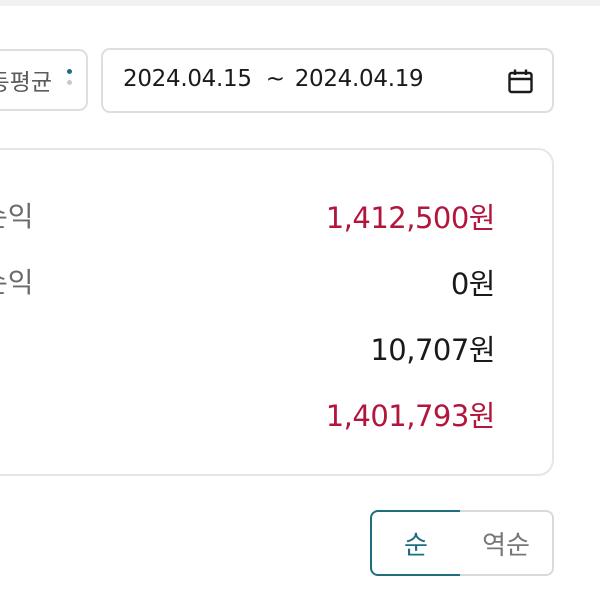 This screenshot has height=600, width=600. I want to click on summary-row-fees: 10,707원, so click(276, 347).